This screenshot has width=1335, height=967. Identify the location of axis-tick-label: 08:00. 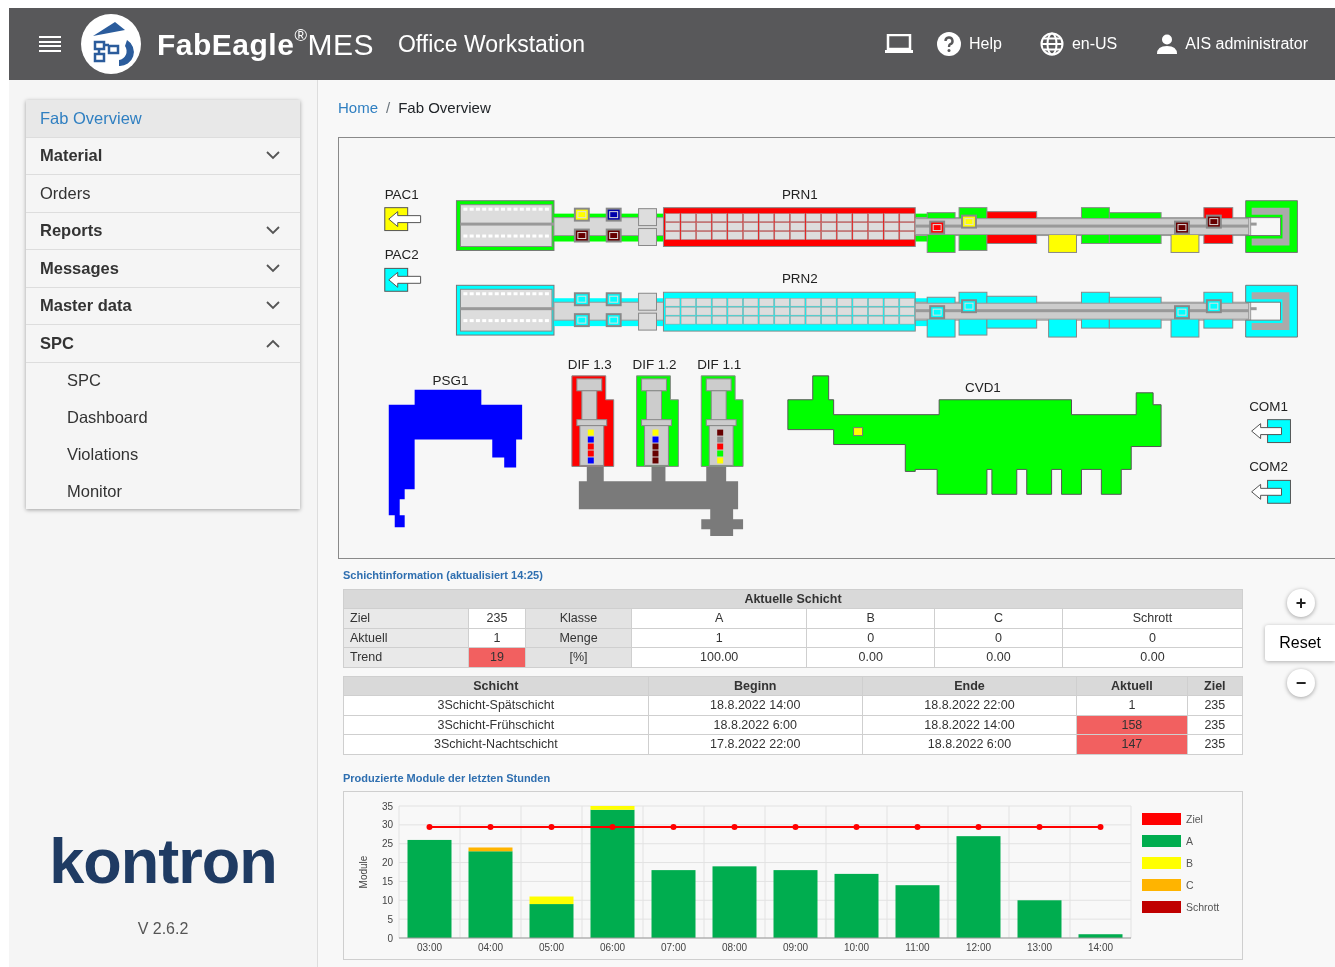
(734, 947).